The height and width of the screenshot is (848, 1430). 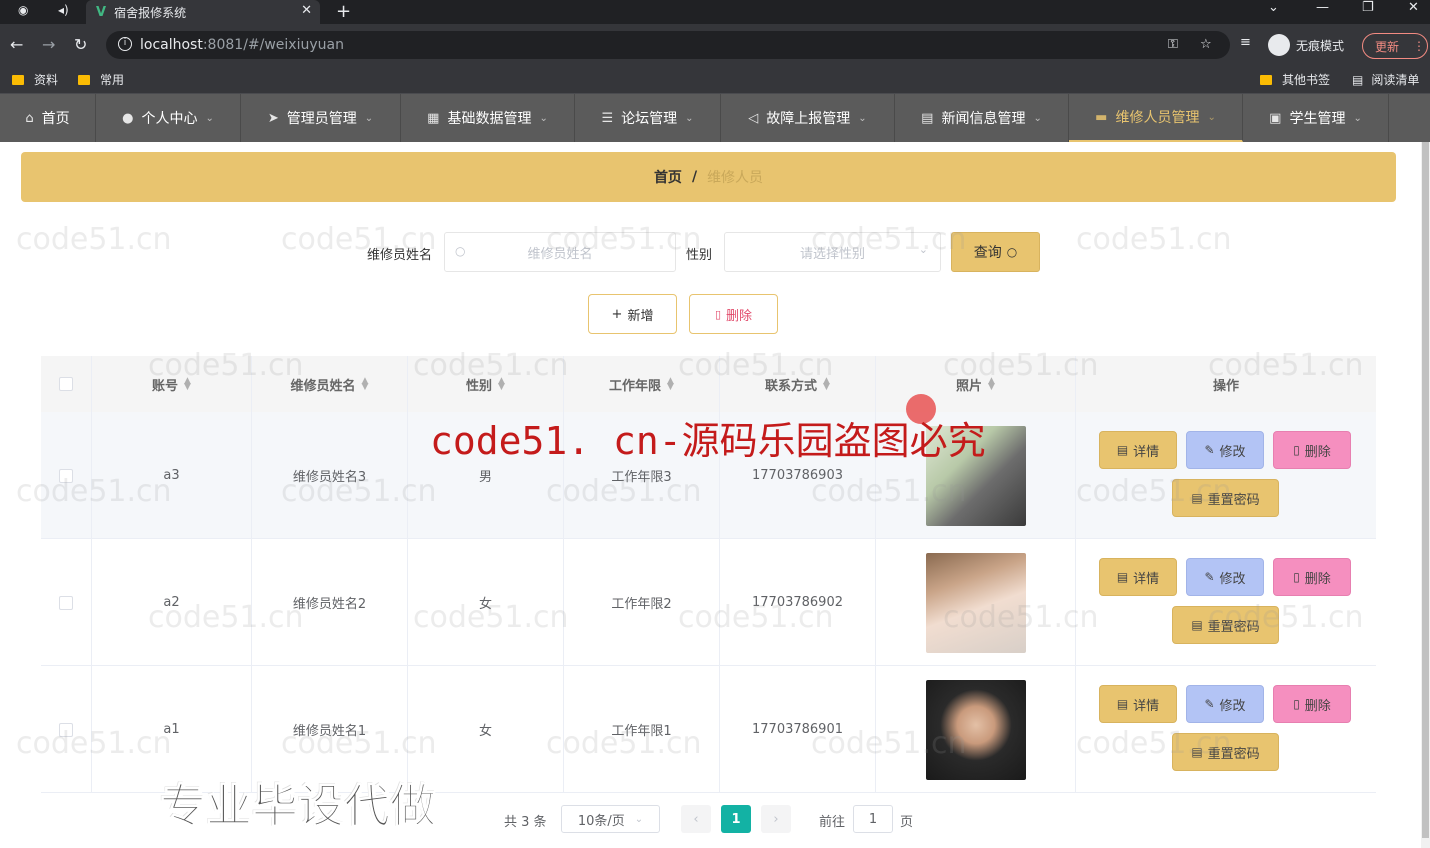 What do you see at coordinates (1279, 45) in the screenshot?
I see `incognito-icon` at bounding box center [1279, 45].